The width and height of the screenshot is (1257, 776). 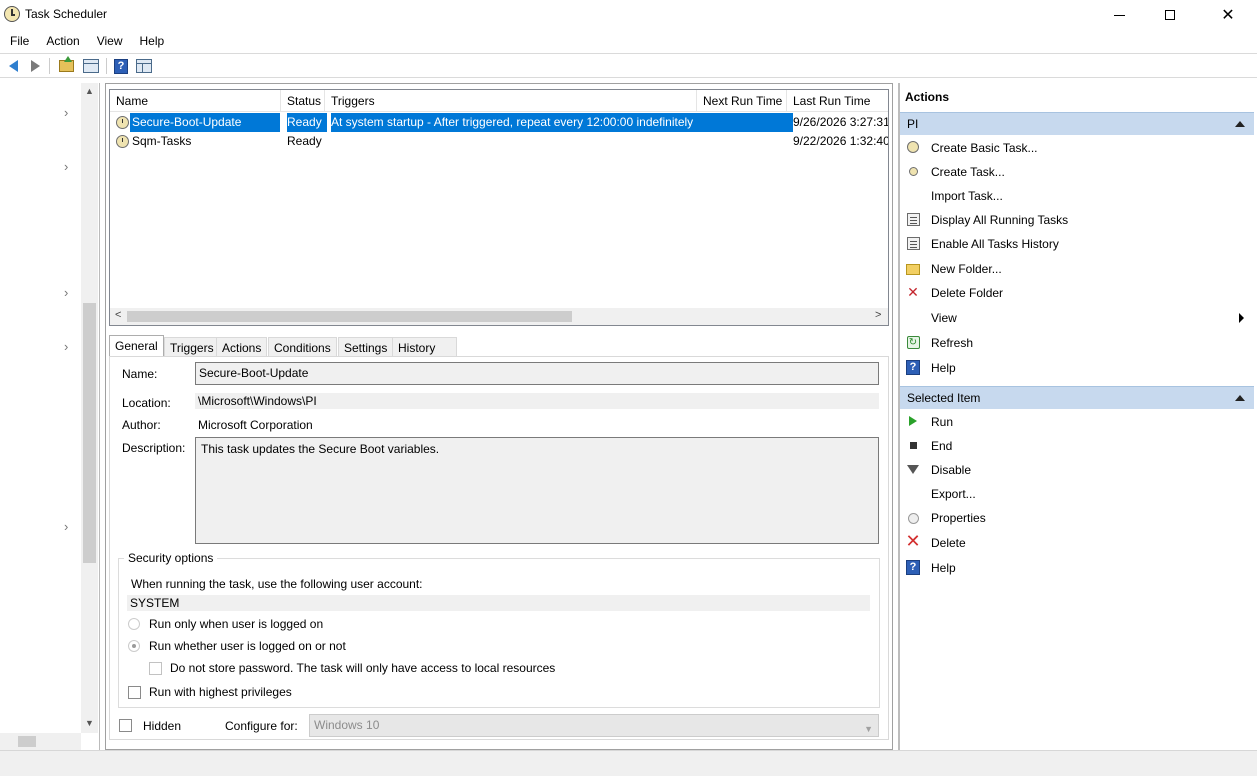 I want to click on action-help: Help, so click(x=943, y=368).